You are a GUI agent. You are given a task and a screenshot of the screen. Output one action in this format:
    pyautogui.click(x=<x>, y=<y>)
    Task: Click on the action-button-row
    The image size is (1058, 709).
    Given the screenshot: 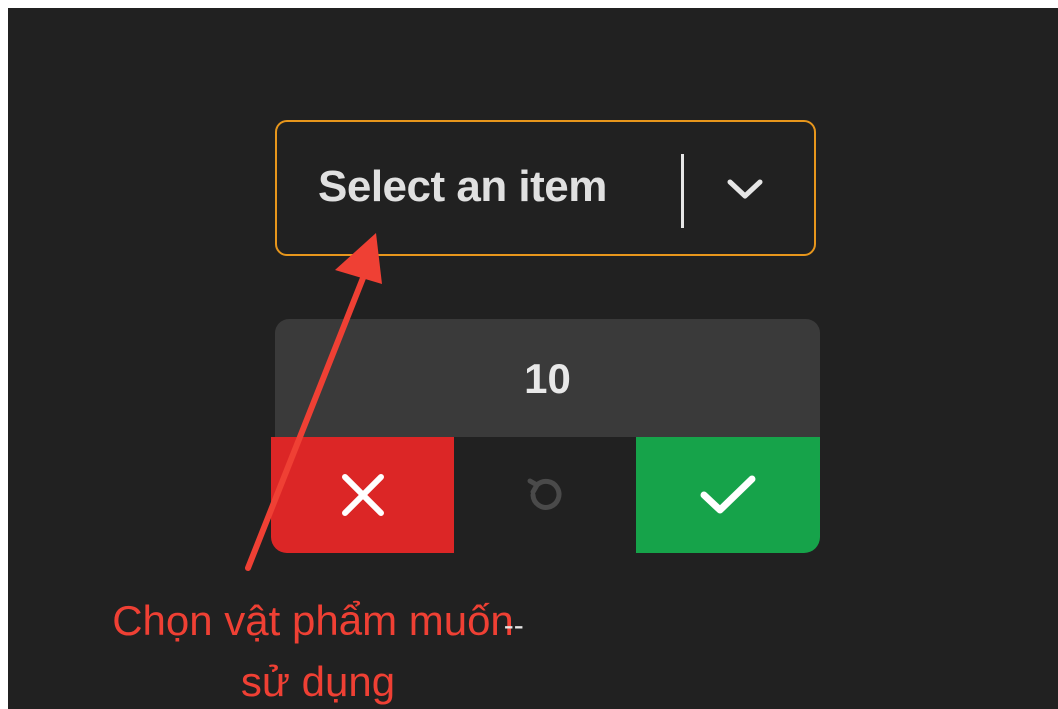 What is the action you would take?
    pyautogui.click(x=545, y=495)
    